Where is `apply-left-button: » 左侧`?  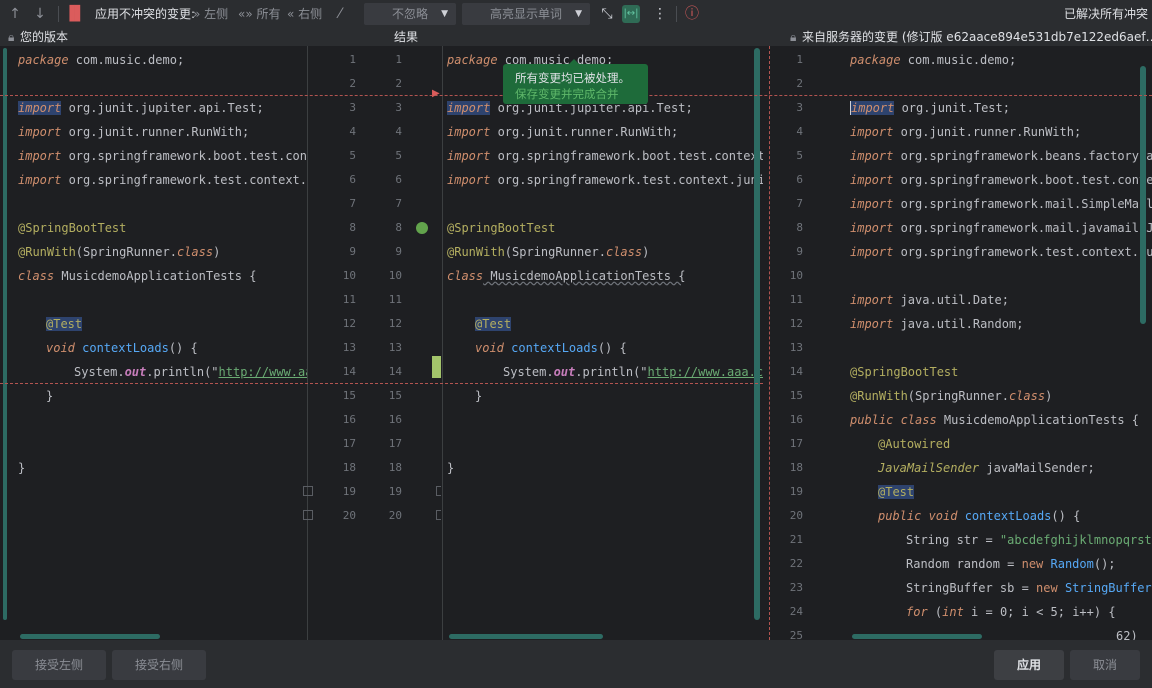
apply-left-button: » 左侧 is located at coordinates (210, 14).